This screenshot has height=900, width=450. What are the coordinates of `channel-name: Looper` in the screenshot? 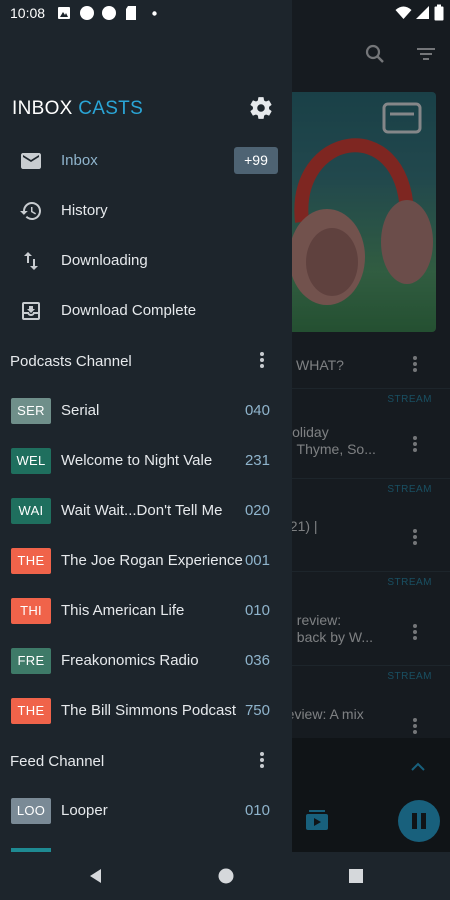 It's located at (84, 810).